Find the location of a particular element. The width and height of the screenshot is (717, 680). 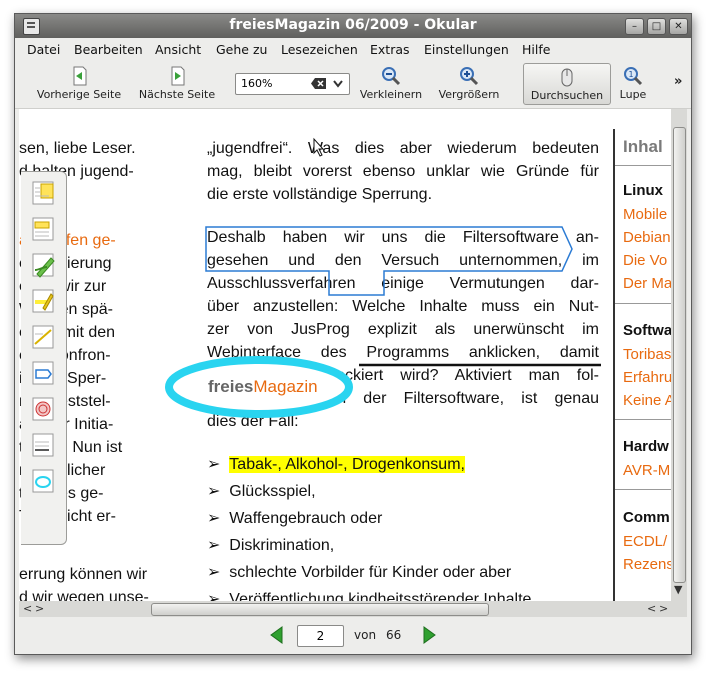

contents-link: Erfahru is located at coordinates (647, 377).